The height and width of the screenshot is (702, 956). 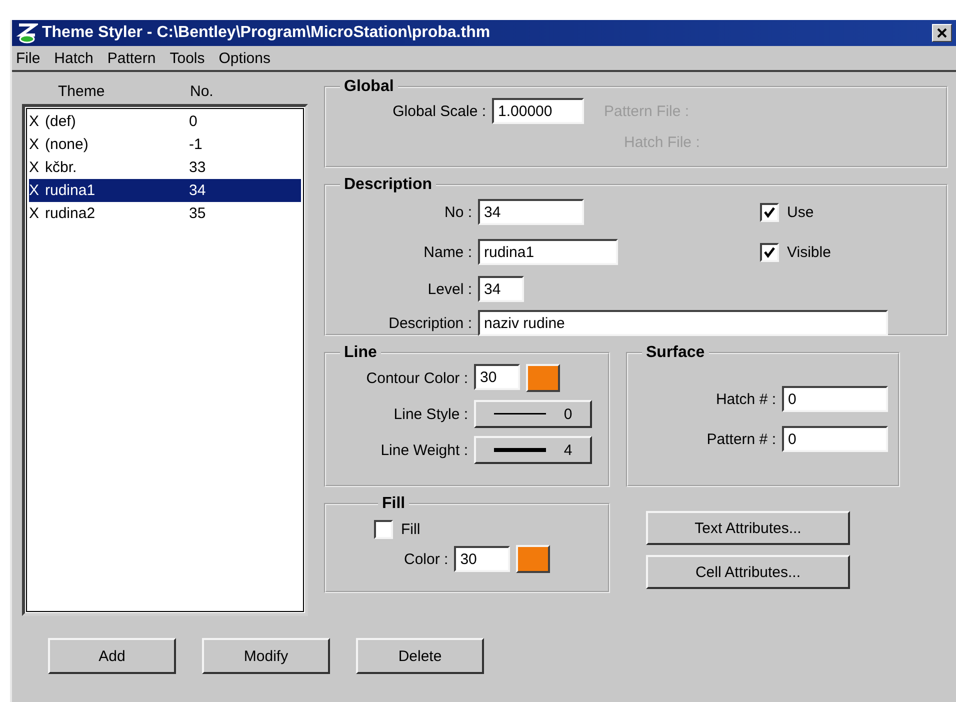 What do you see at coordinates (27, 33) in the screenshot?
I see `app-logo-icon` at bounding box center [27, 33].